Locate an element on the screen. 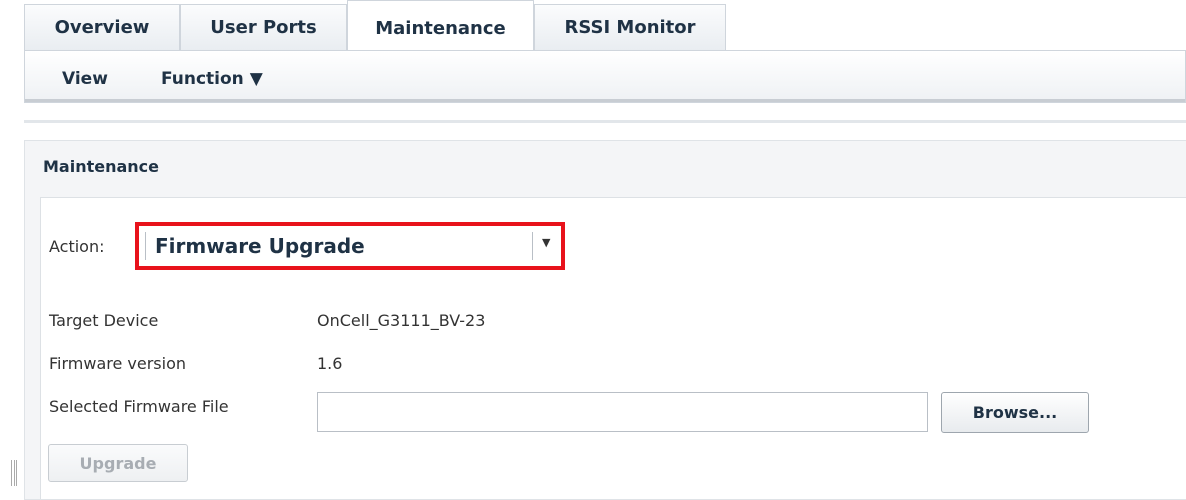  tab-rssi-monitor: RSSI Monitor is located at coordinates (630, 27).